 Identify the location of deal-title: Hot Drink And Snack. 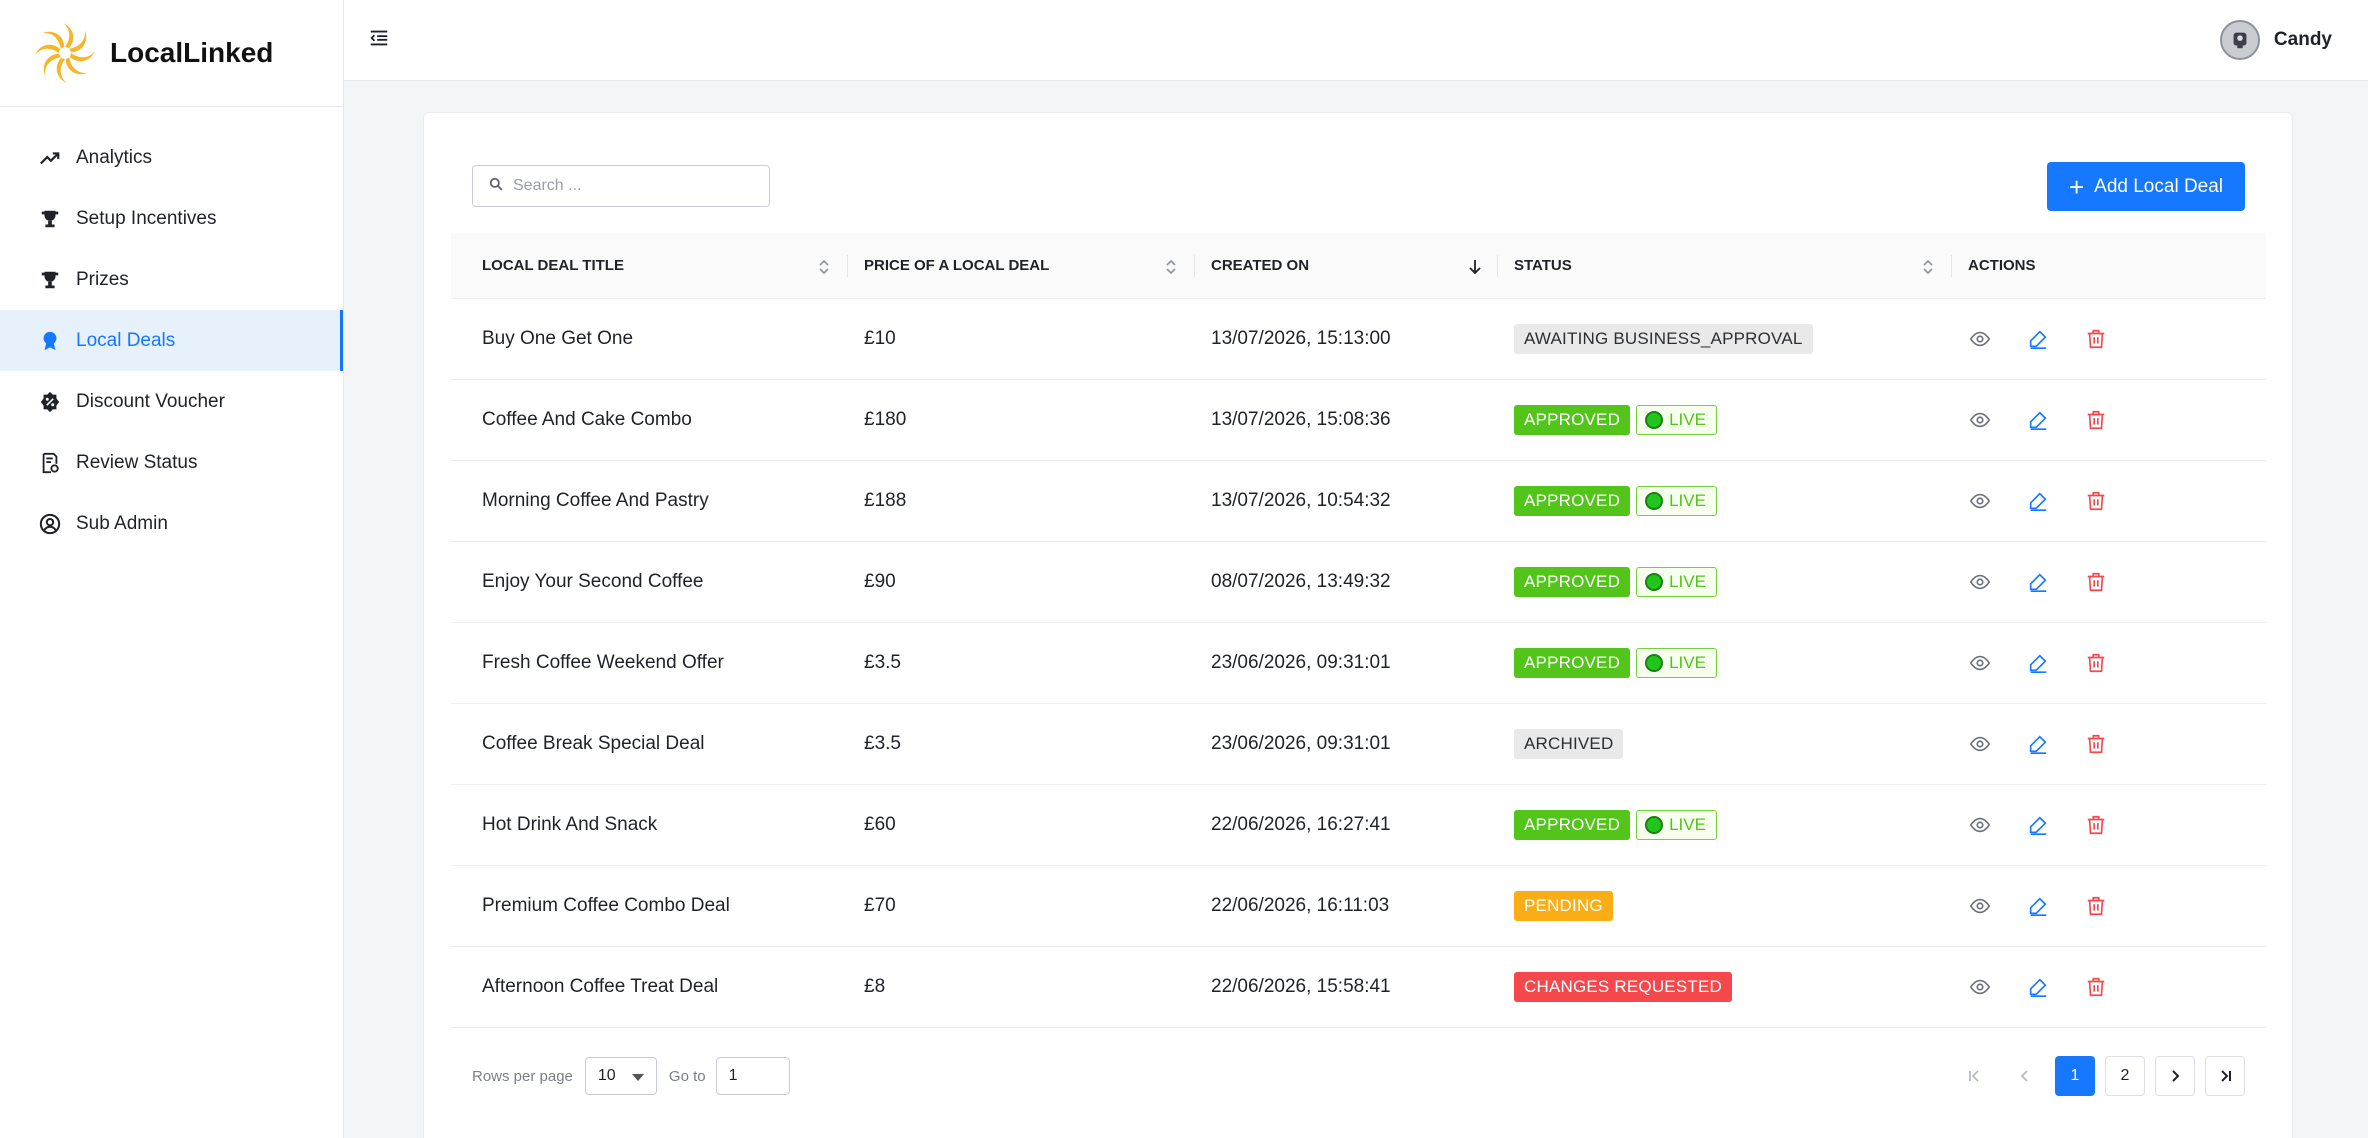
(570, 824).